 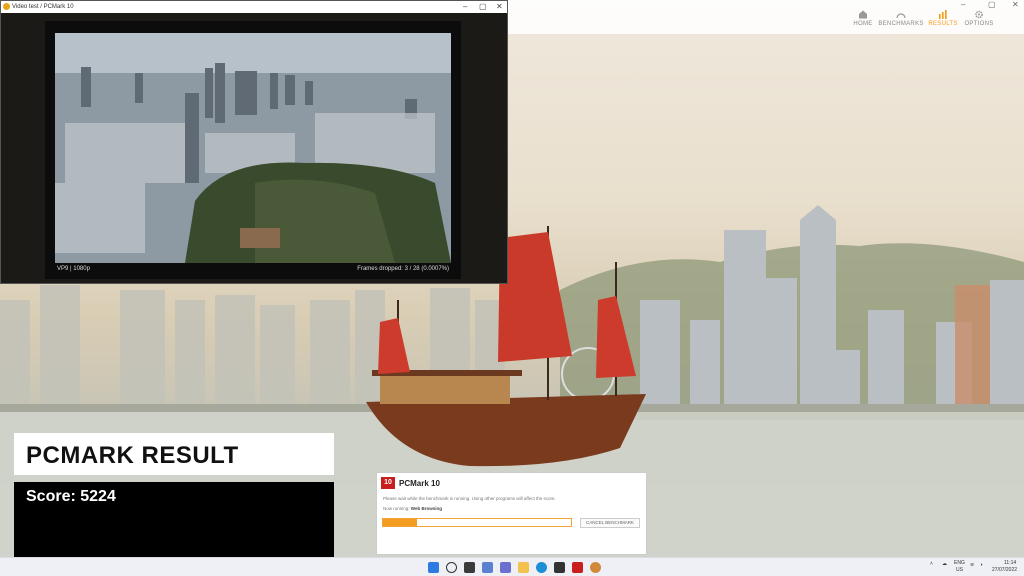 What do you see at coordinates (499, 6) in the screenshot?
I see `video-close-button: ✕` at bounding box center [499, 6].